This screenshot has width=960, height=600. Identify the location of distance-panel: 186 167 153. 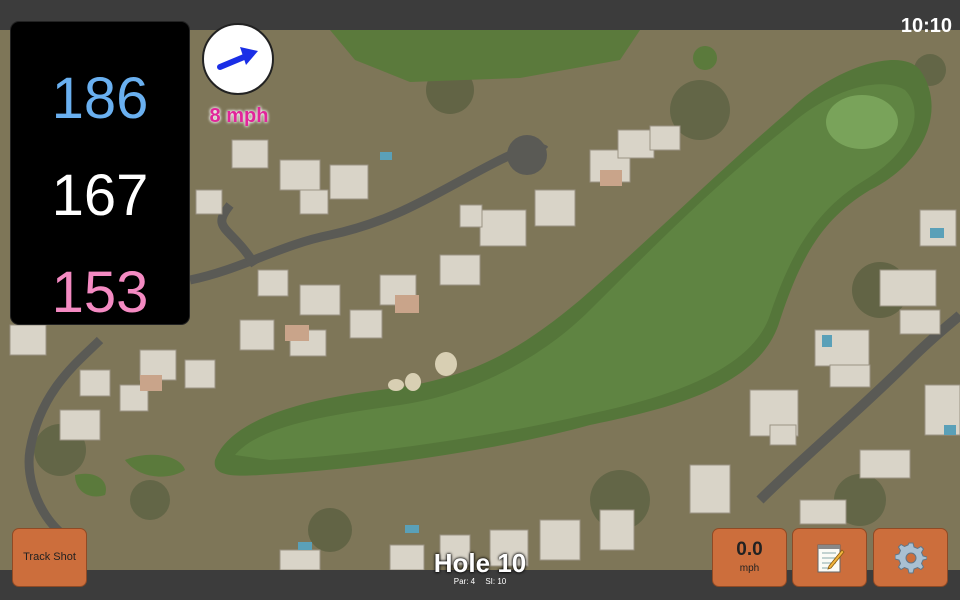
(100, 173).